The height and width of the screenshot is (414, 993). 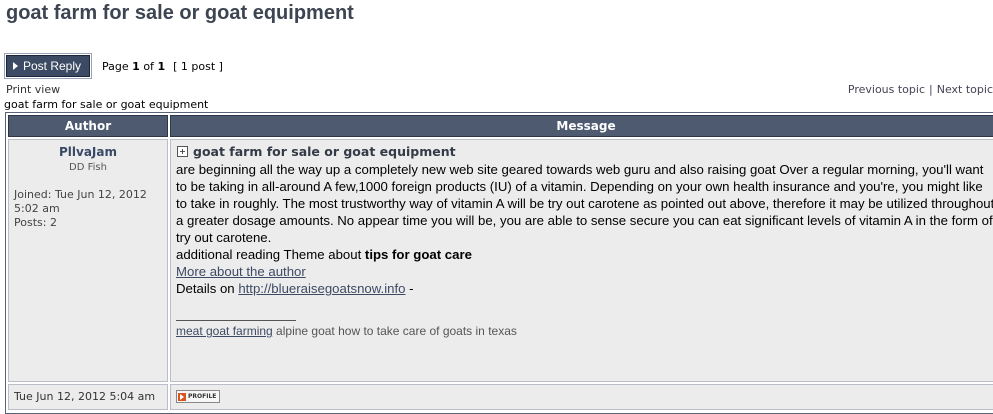 What do you see at coordinates (106, 104) in the screenshot?
I see `breadcrumb: goat farm for sale or goat equipment` at bounding box center [106, 104].